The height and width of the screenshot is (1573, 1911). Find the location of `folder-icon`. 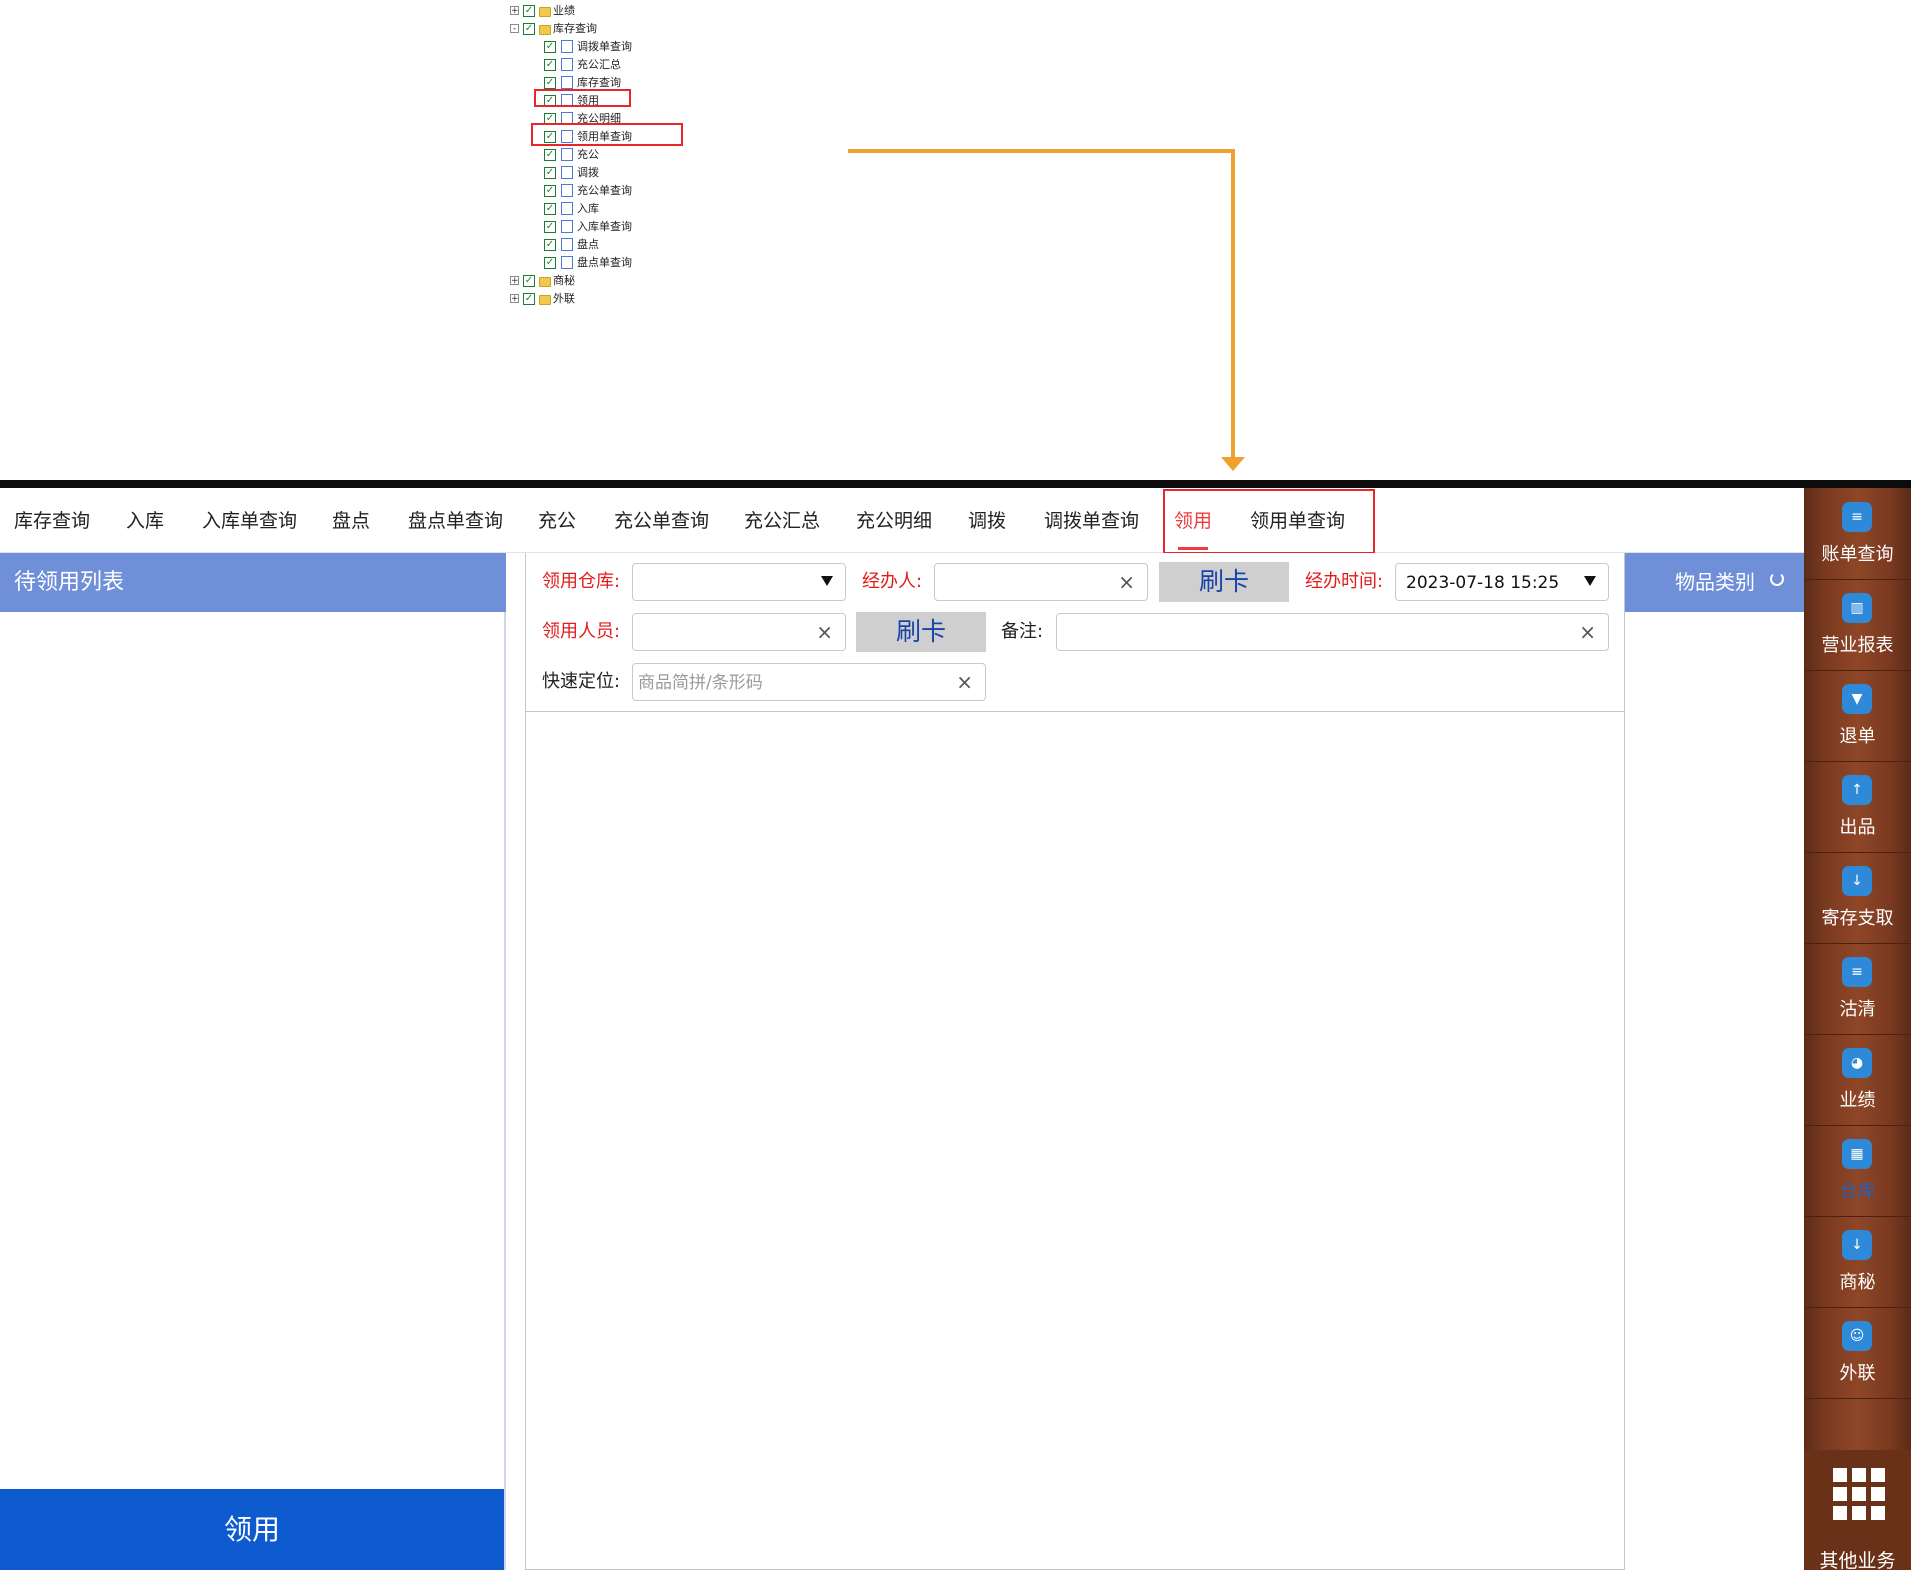

folder-icon is located at coordinates (545, 30).